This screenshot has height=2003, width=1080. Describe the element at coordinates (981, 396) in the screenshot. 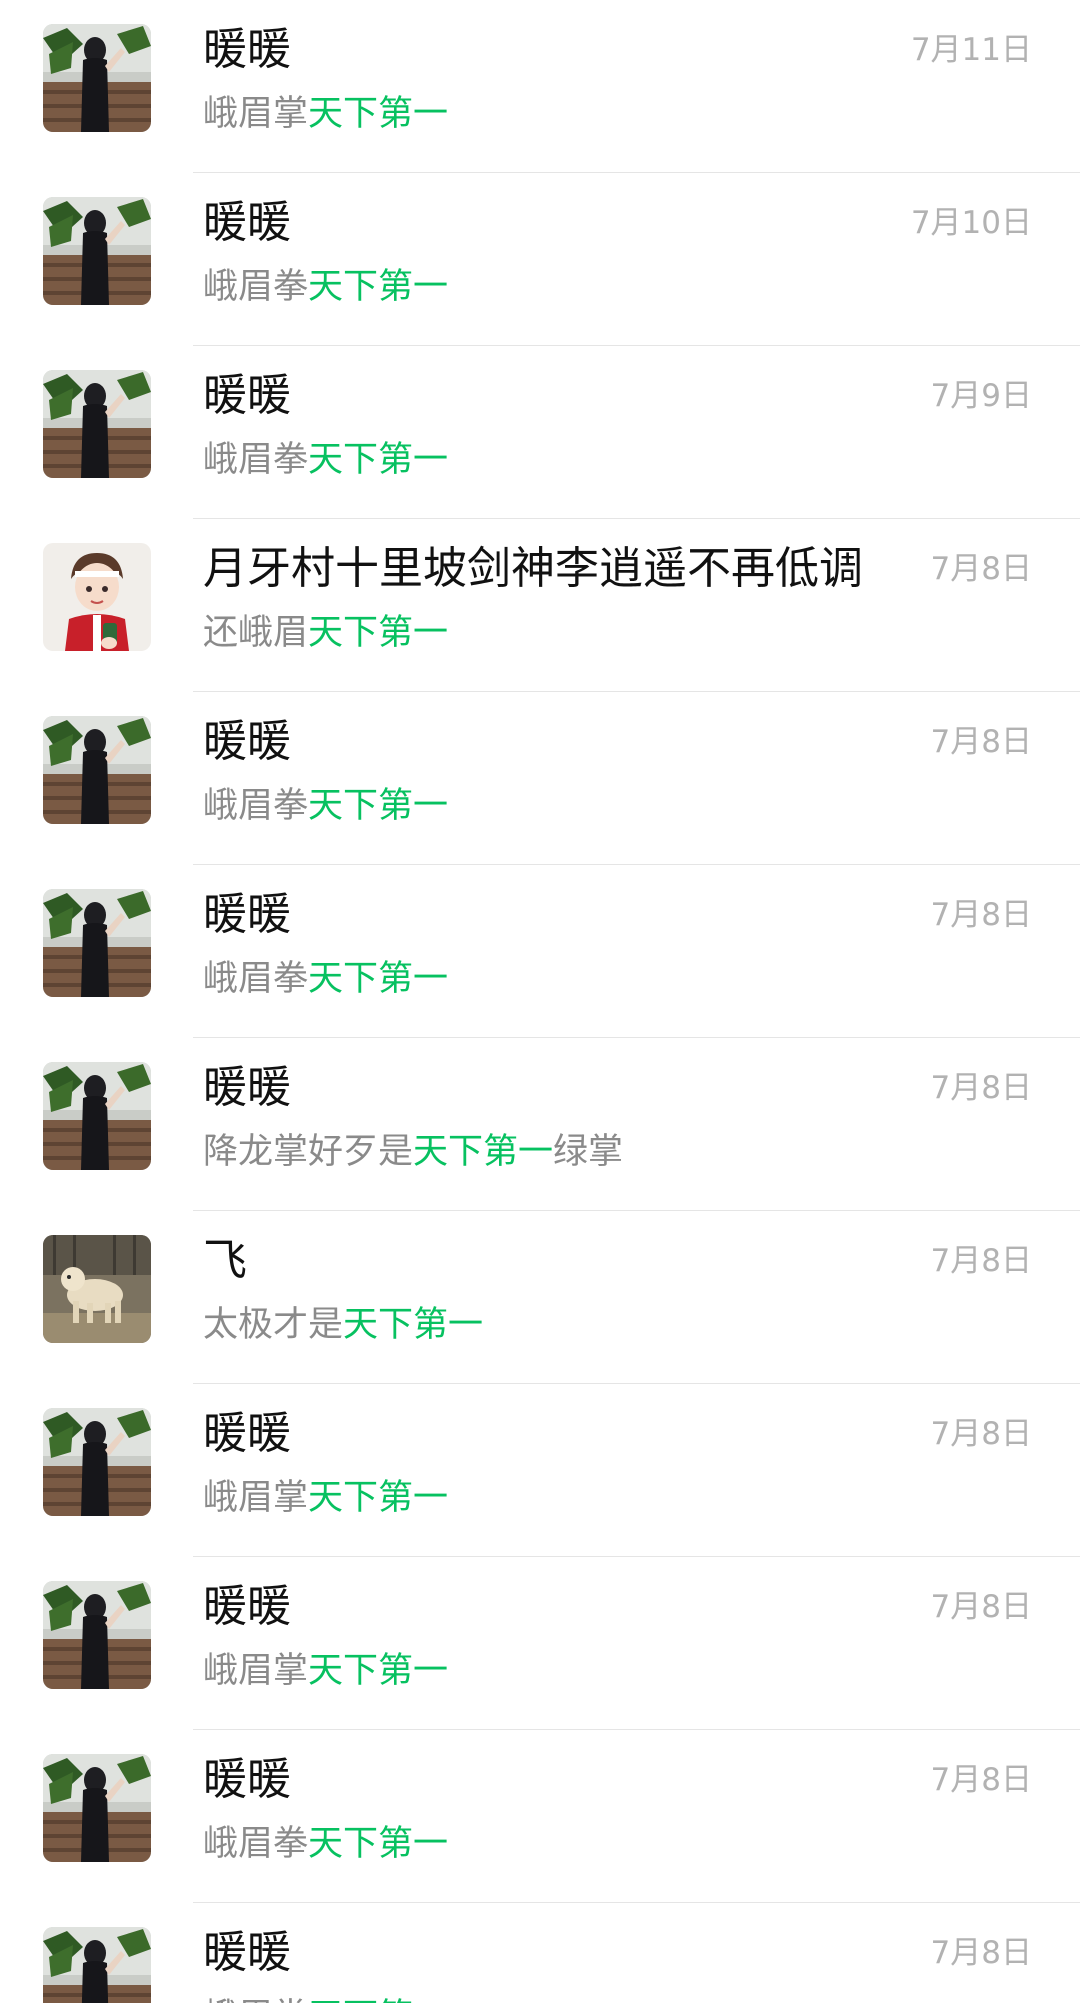

I see `chat-date: 7月9日` at that location.